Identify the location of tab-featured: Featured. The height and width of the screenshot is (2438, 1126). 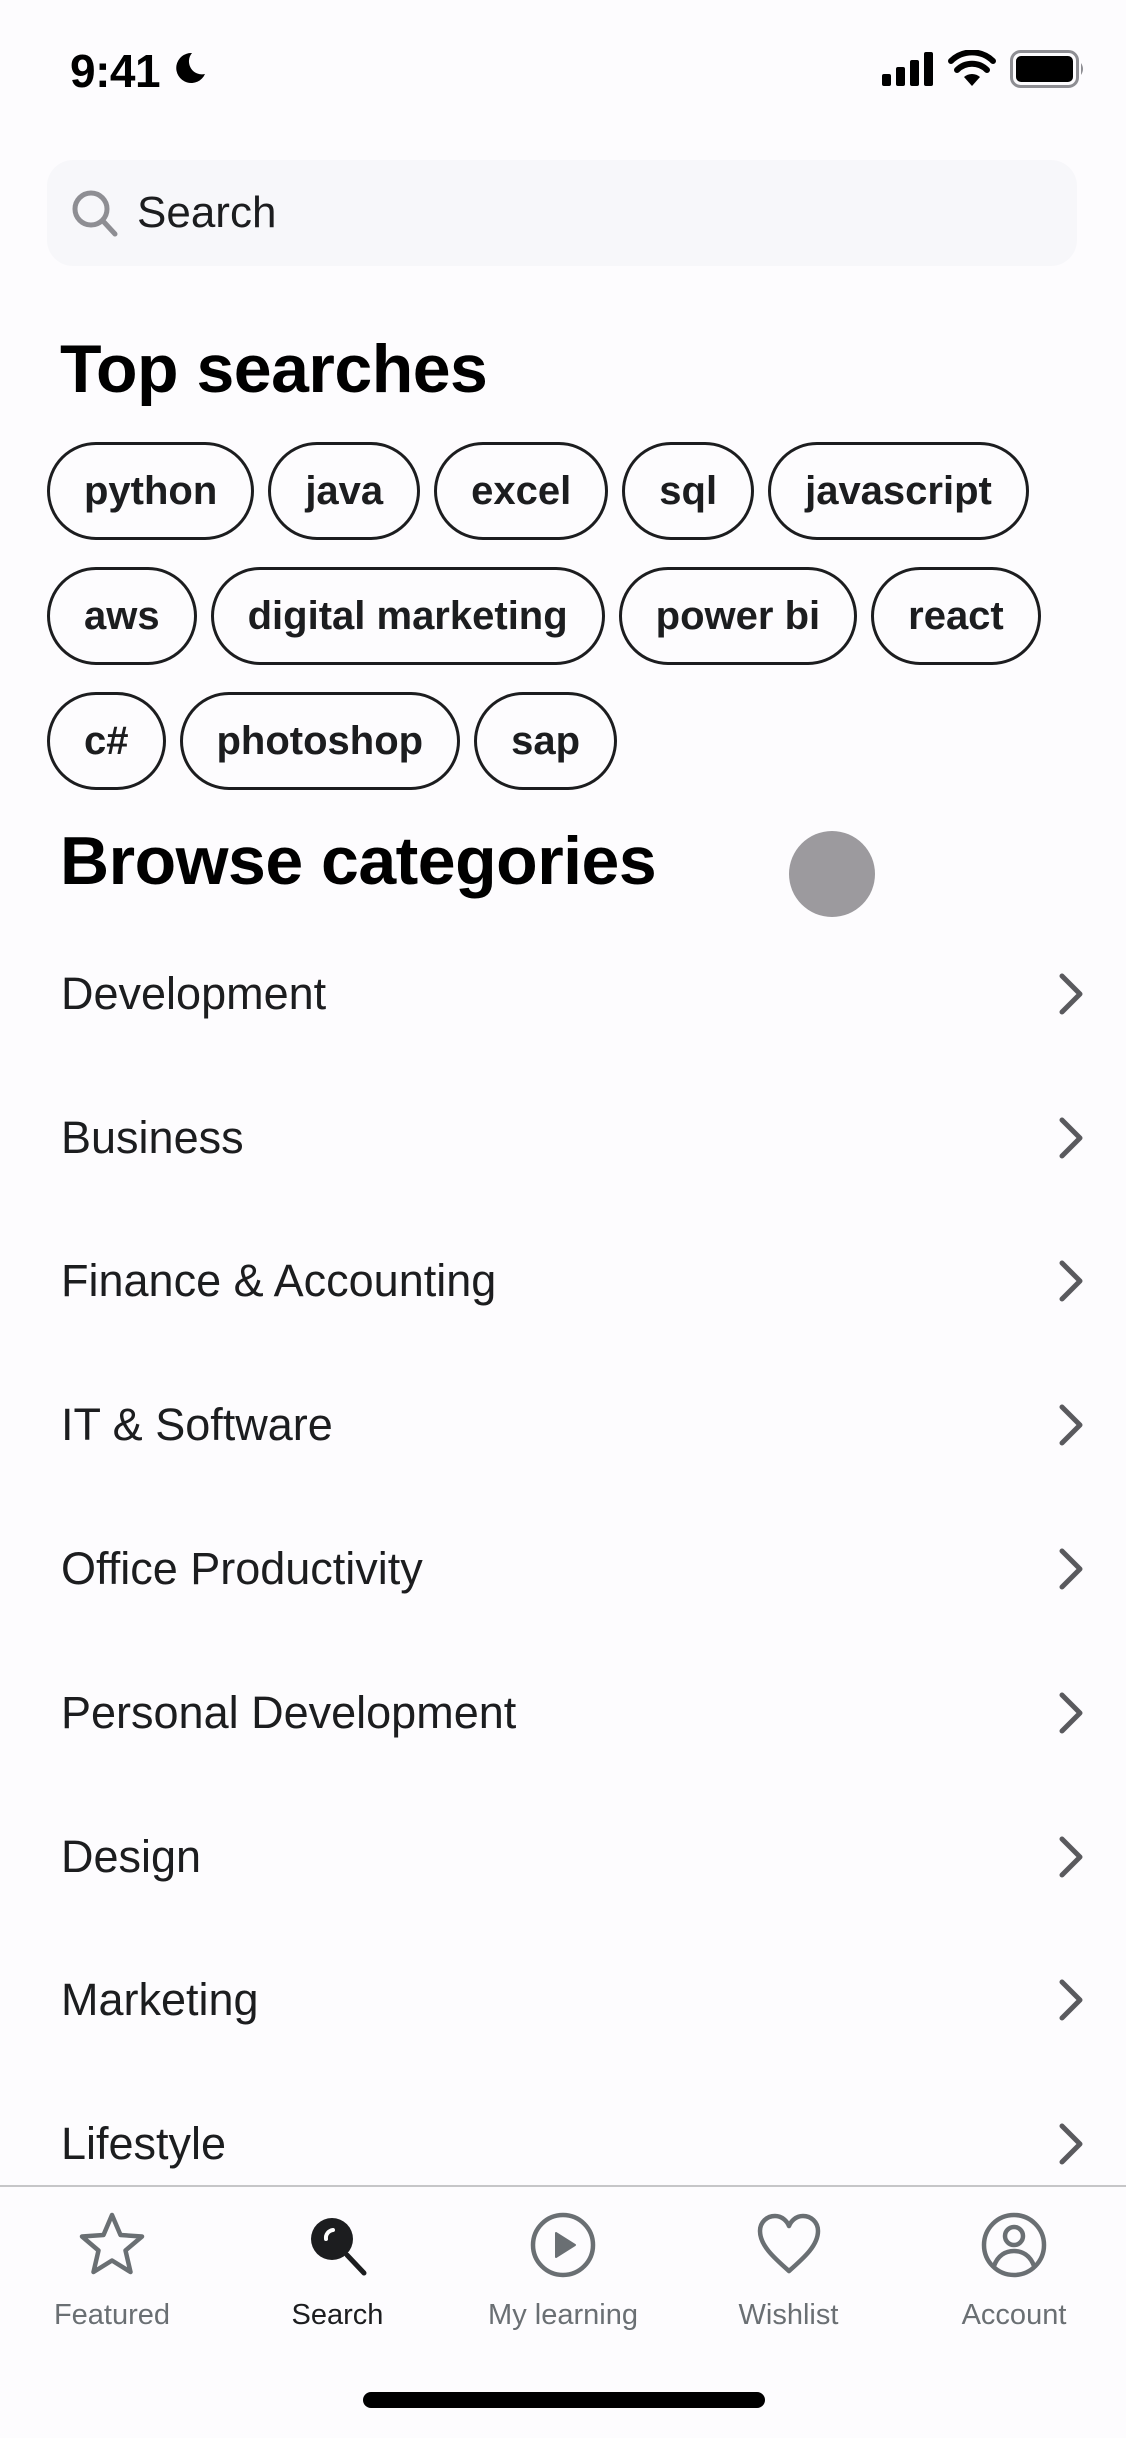
(112, 2259).